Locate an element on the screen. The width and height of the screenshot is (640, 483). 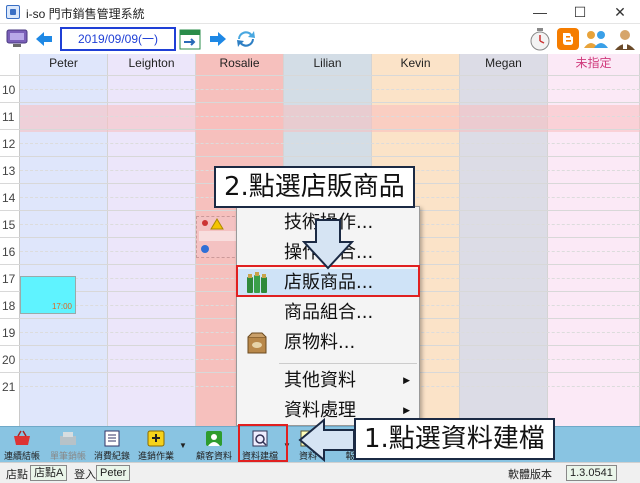
store-value: 店點A is located at coordinates (49, 473).